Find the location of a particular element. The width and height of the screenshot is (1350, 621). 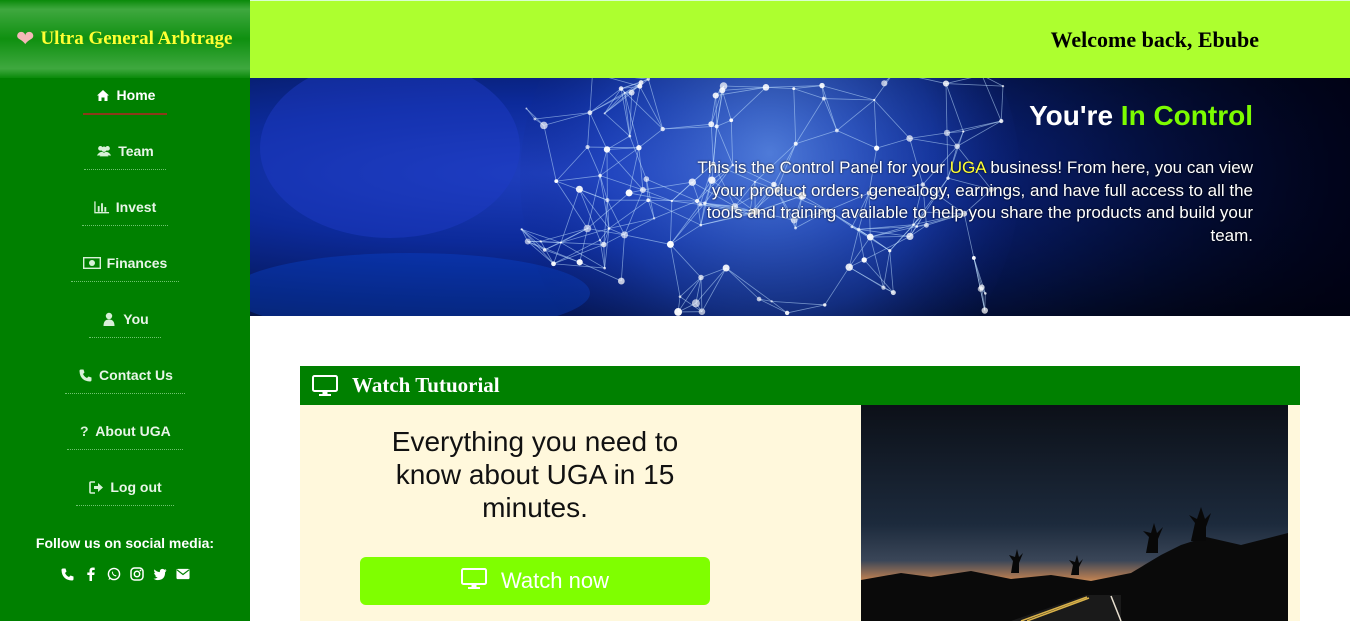

sidebar-item-label: Finances is located at coordinates (137, 263).